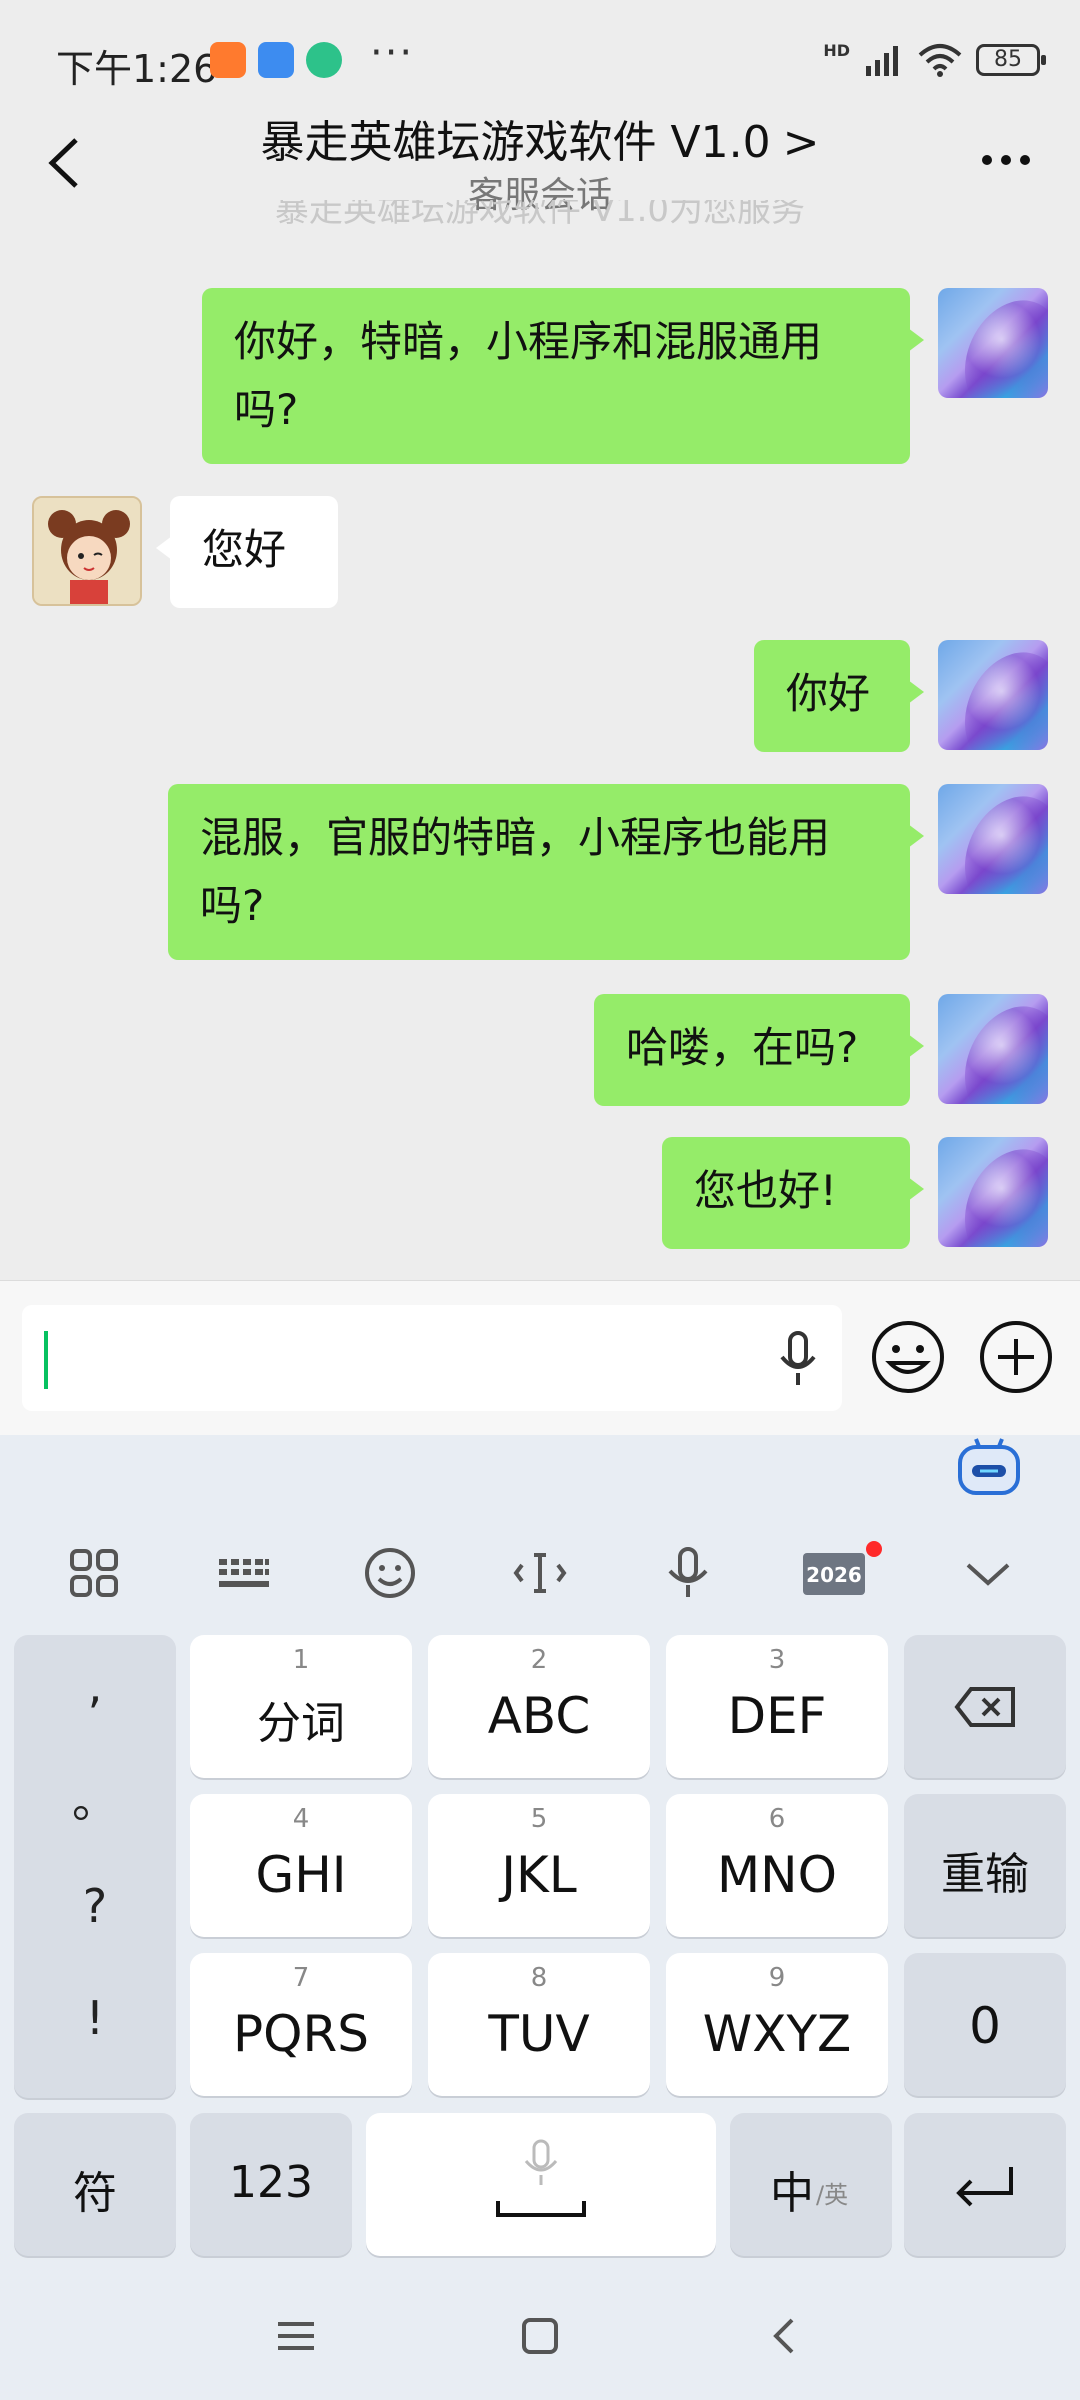 Image resolution: width=1080 pixels, height=2400 pixels. I want to click on lang-main-label: 中, so click(792, 2193).